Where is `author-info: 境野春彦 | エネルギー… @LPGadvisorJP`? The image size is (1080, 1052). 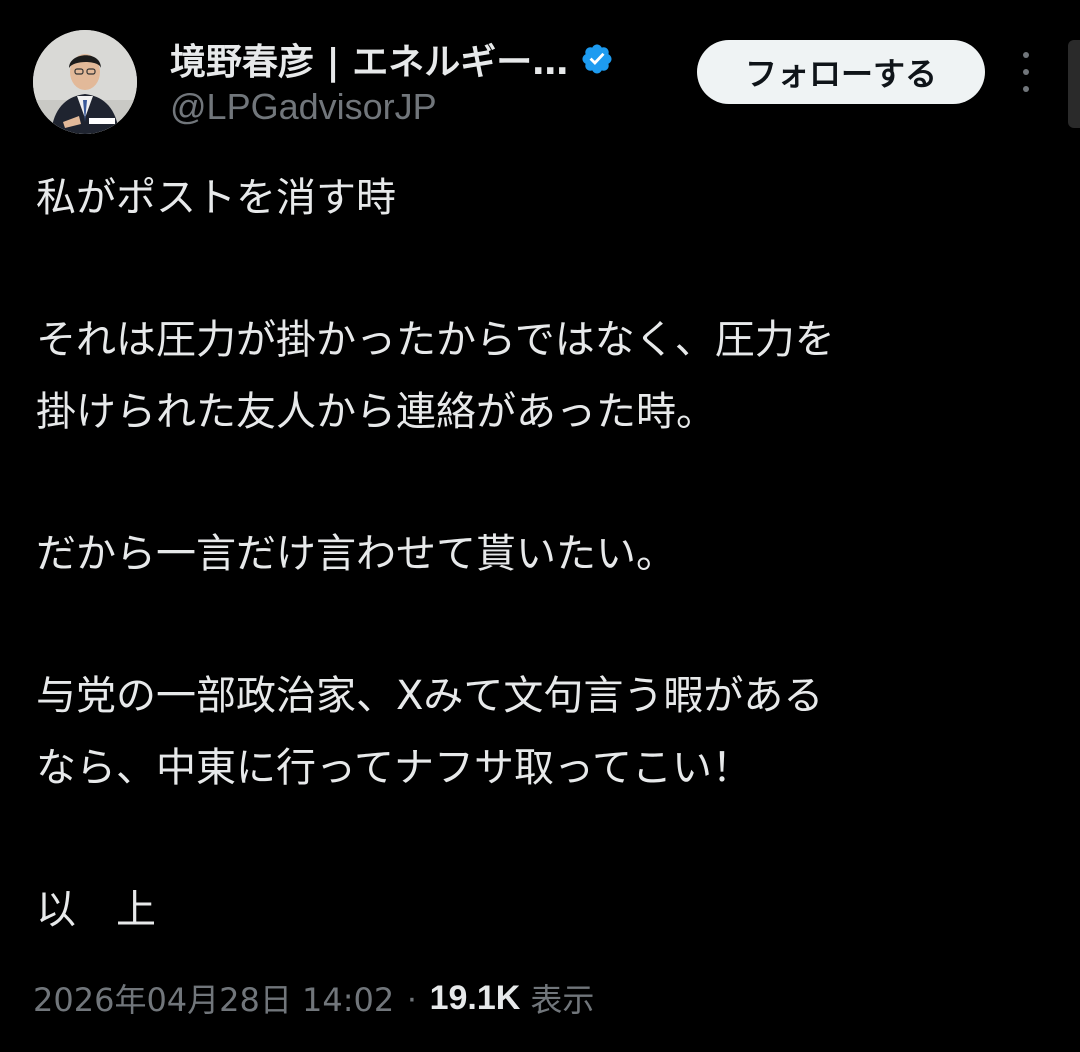 author-info: 境野春彦 | エネルギー… @LPGadvisorJP is located at coordinates (430, 82).